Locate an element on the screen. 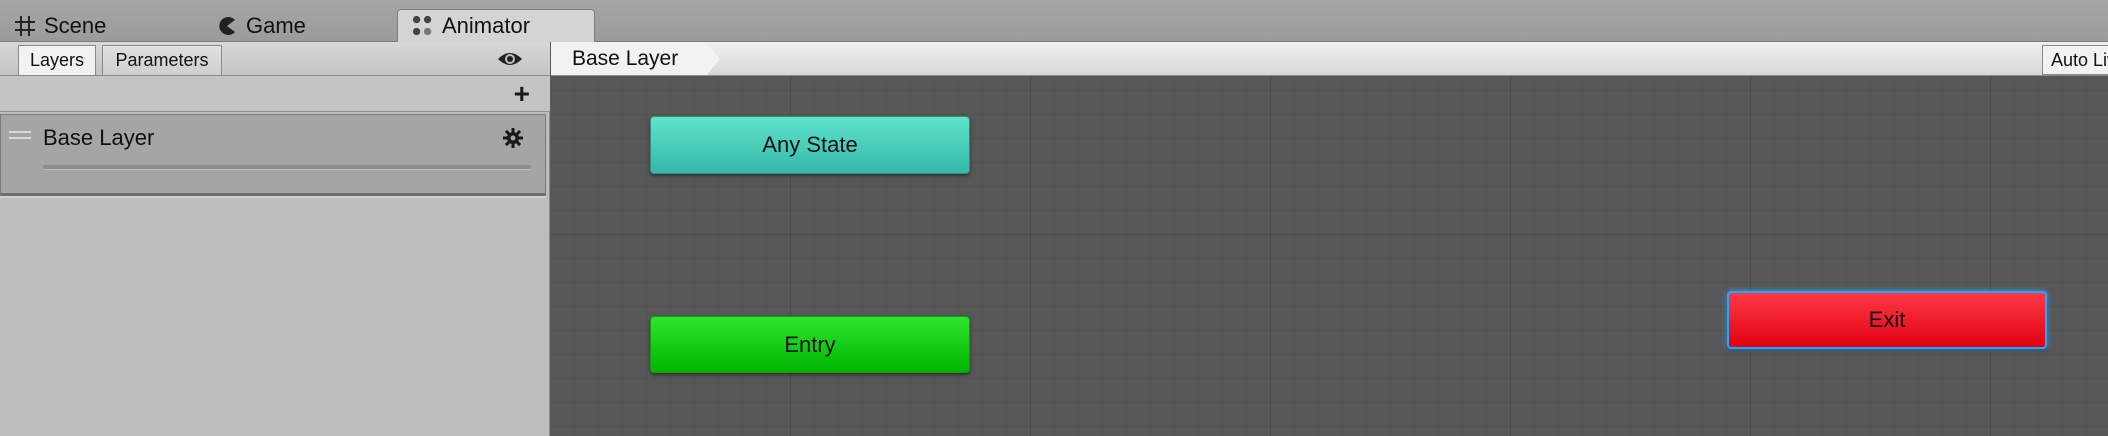 This screenshot has height=436, width=2108. breadcrumb-bar: Base Layer Auto Live Link is located at coordinates (1329, 59).